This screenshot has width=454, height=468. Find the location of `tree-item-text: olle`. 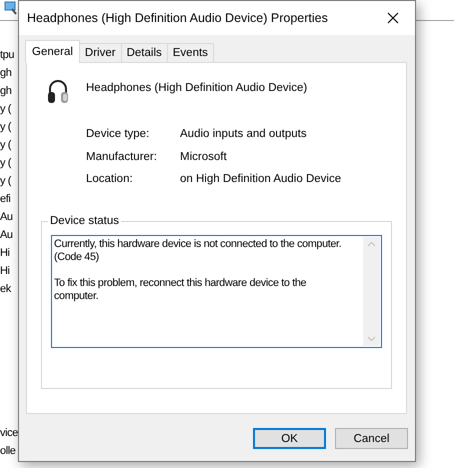

tree-item-text: olle is located at coordinates (8, 451).